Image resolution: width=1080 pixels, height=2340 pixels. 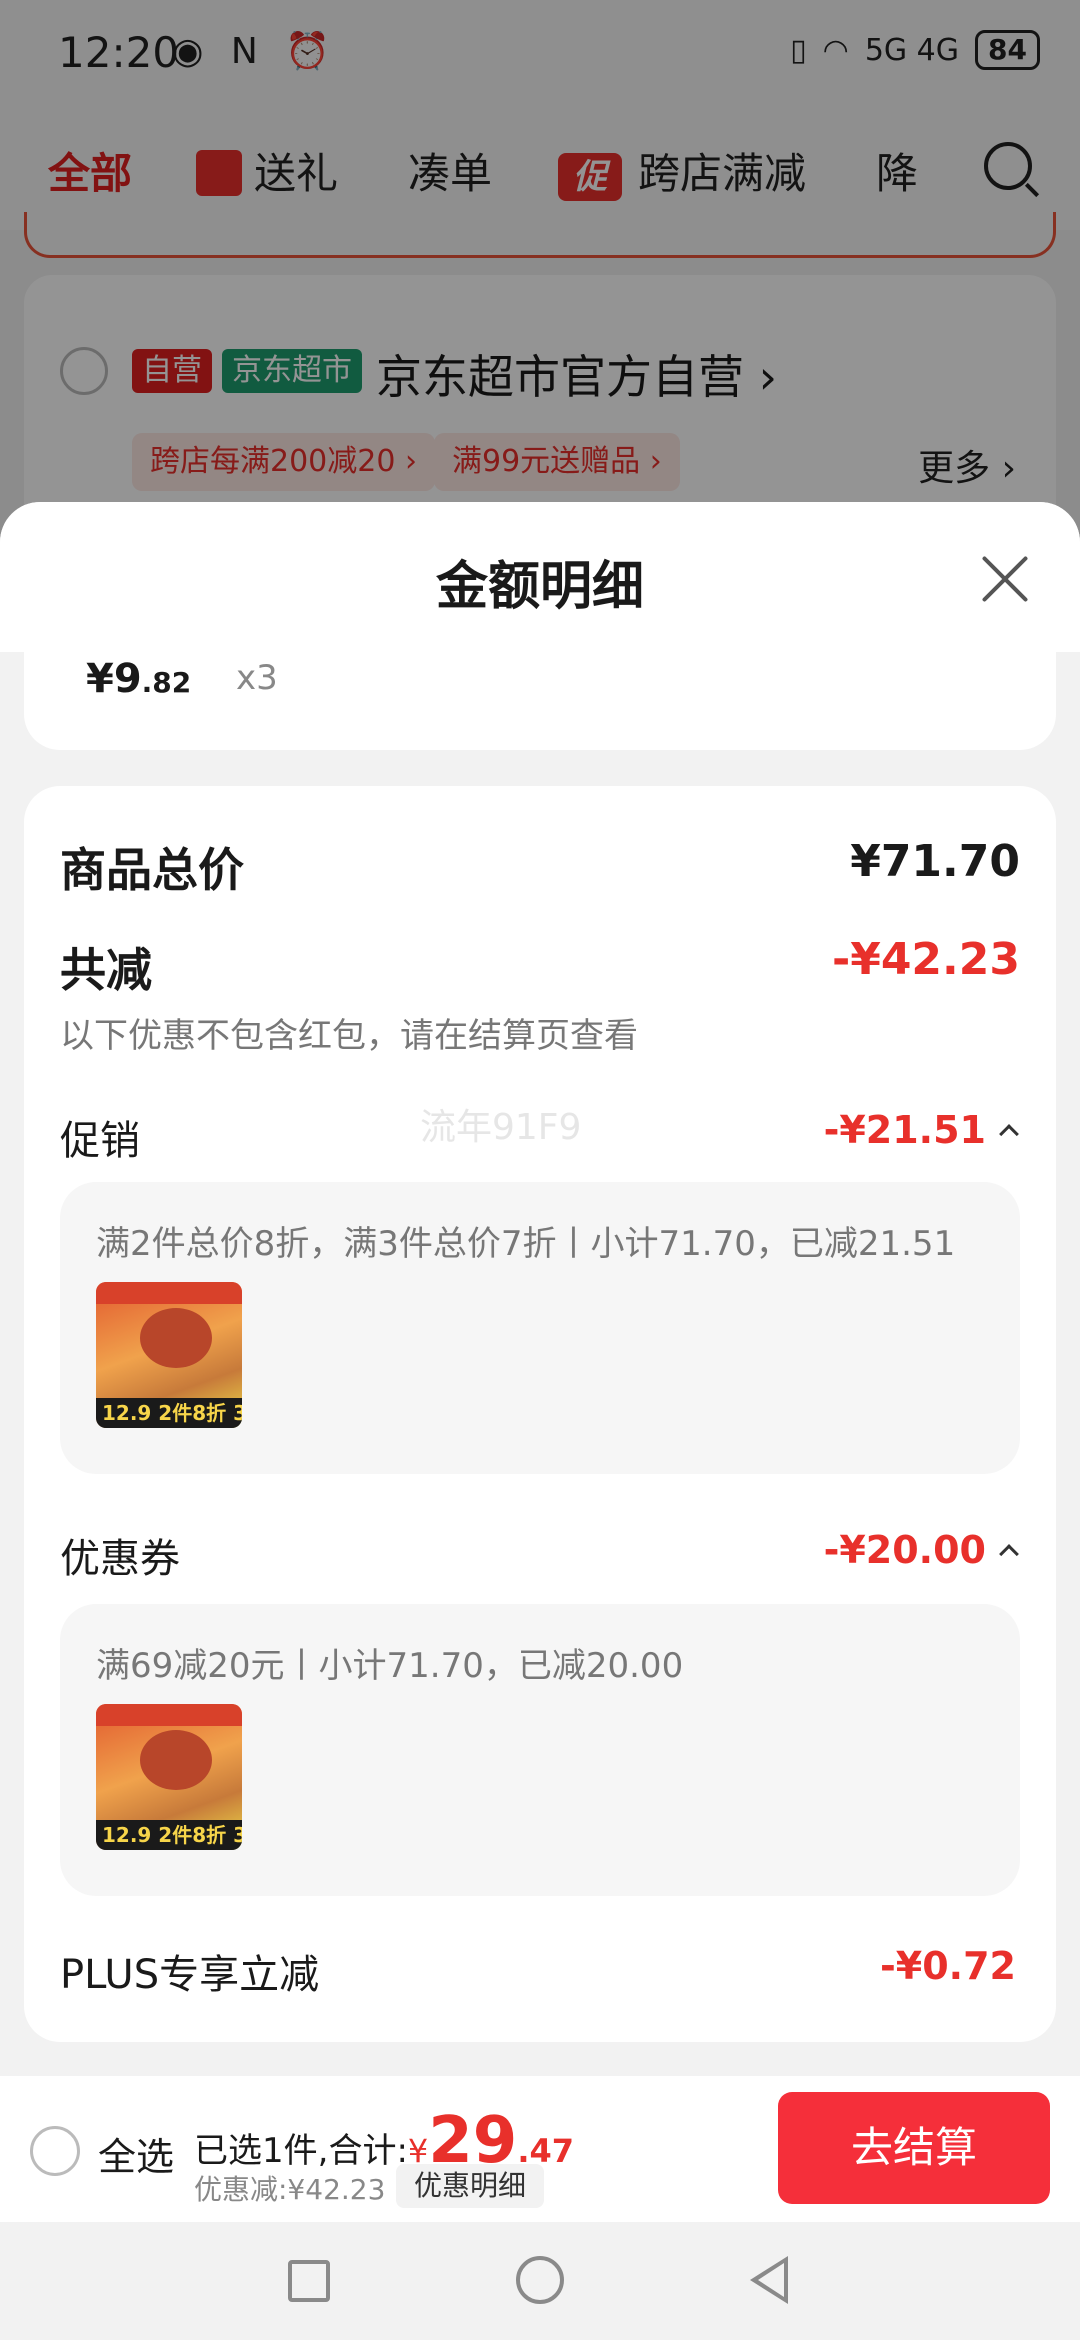 I want to click on selected-count-text: 已选1件,合计:, so click(x=301, y=2151).